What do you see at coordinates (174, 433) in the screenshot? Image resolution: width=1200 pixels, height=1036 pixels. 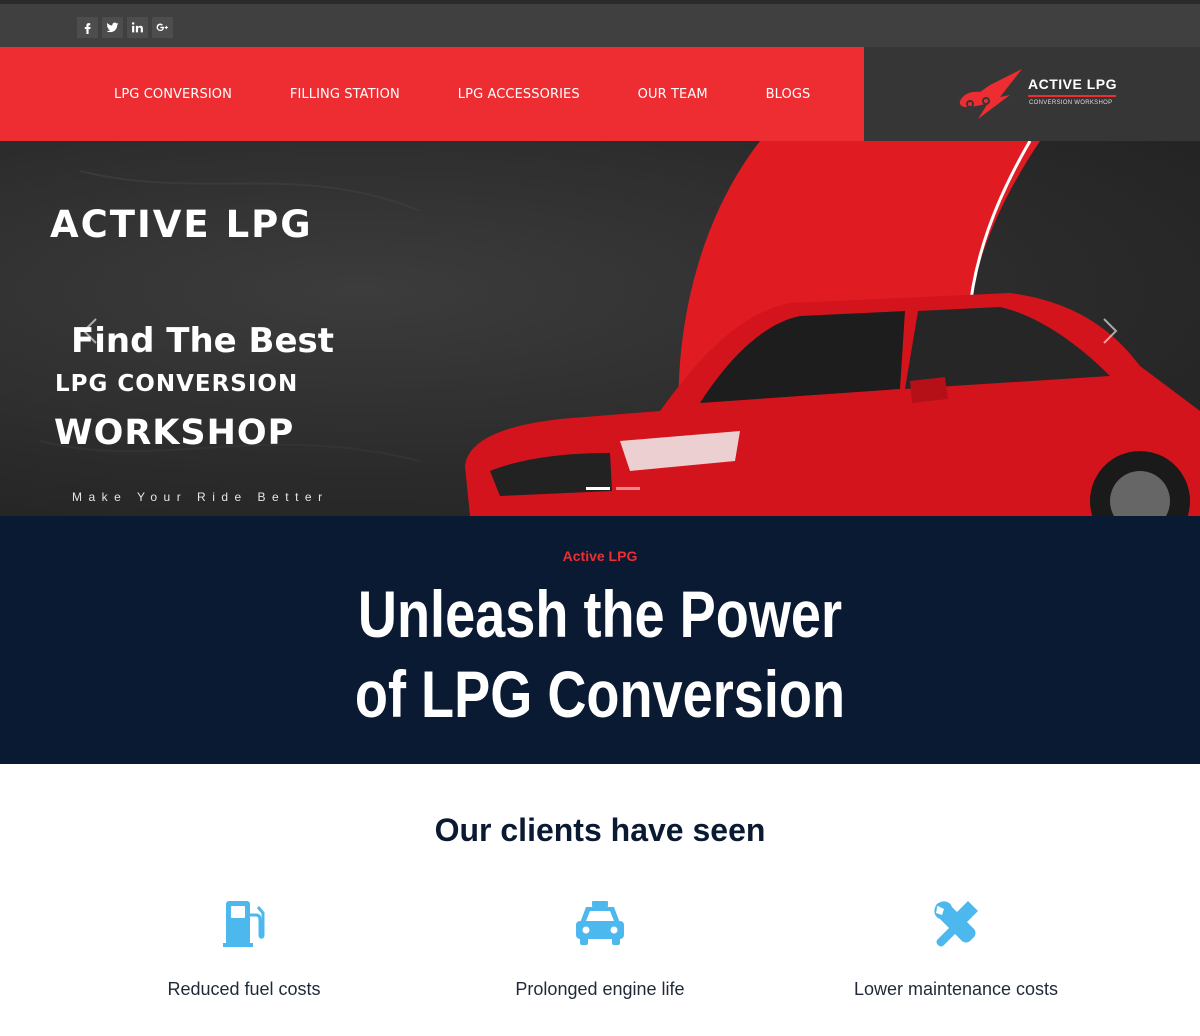 I see `hero-workshop: WORKSHOP` at bounding box center [174, 433].